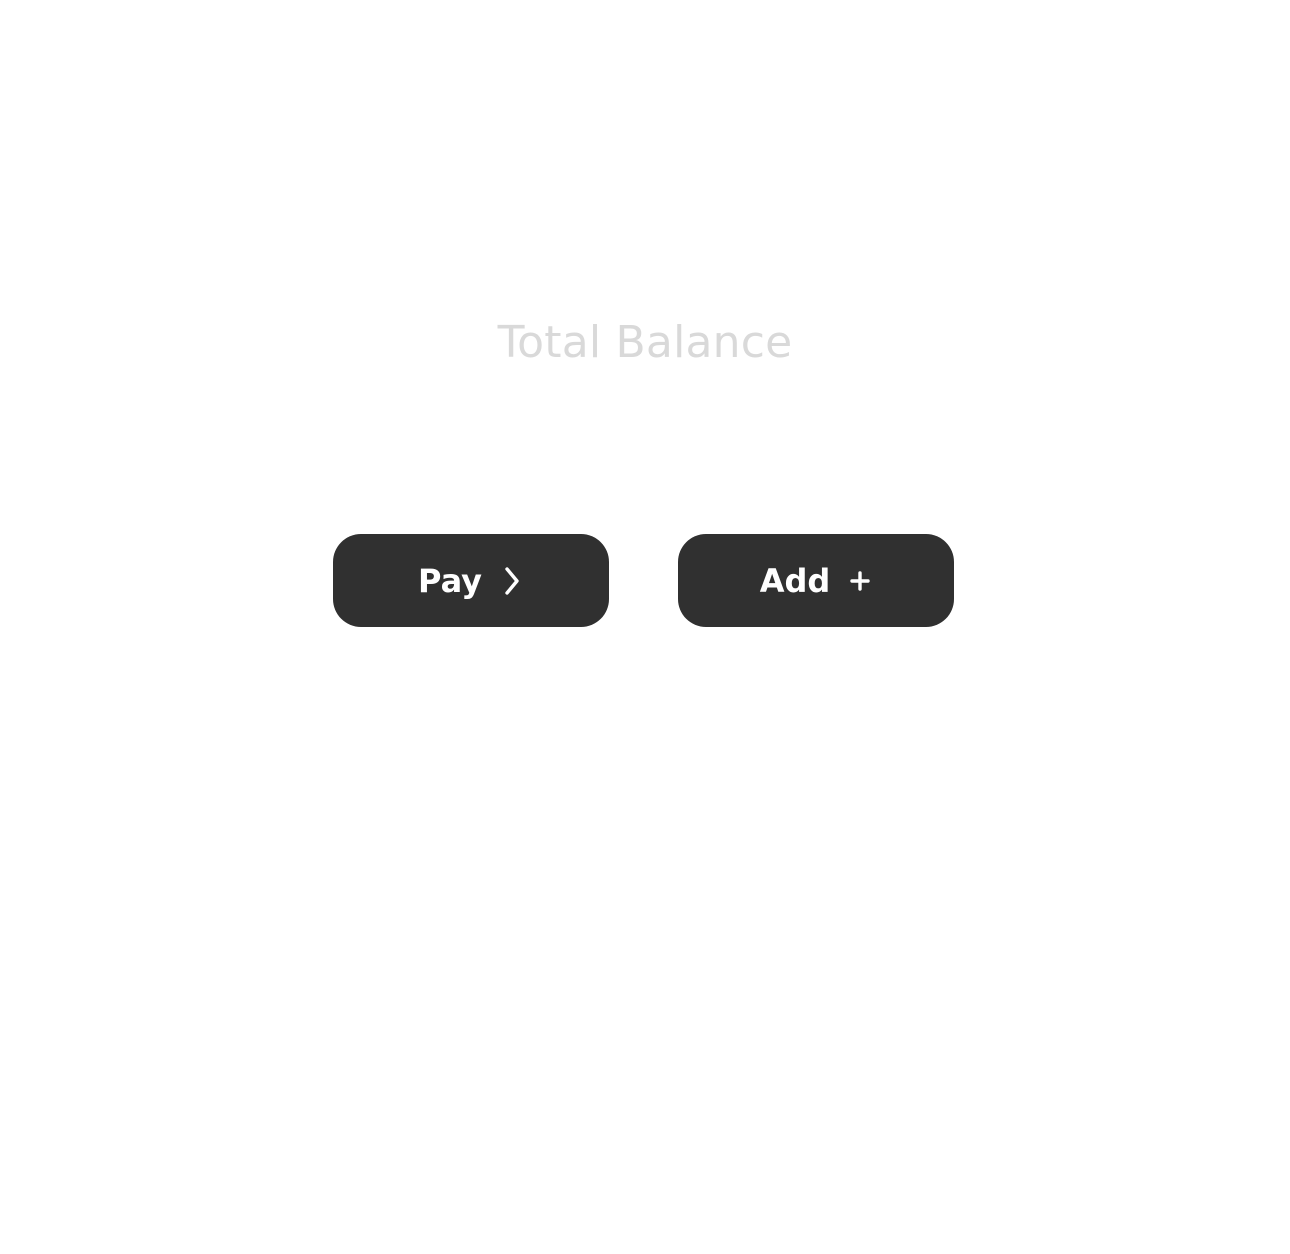  Describe the element at coordinates (643, 580) in the screenshot. I see `action-buttons-row: Pay Add` at that location.